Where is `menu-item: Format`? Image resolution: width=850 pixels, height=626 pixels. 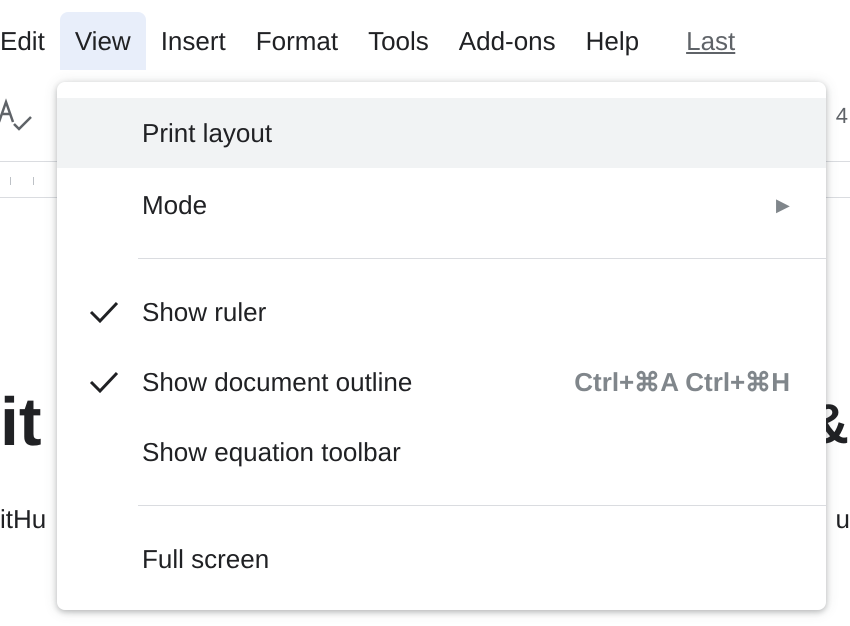
menu-item: Format is located at coordinates (297, 41).